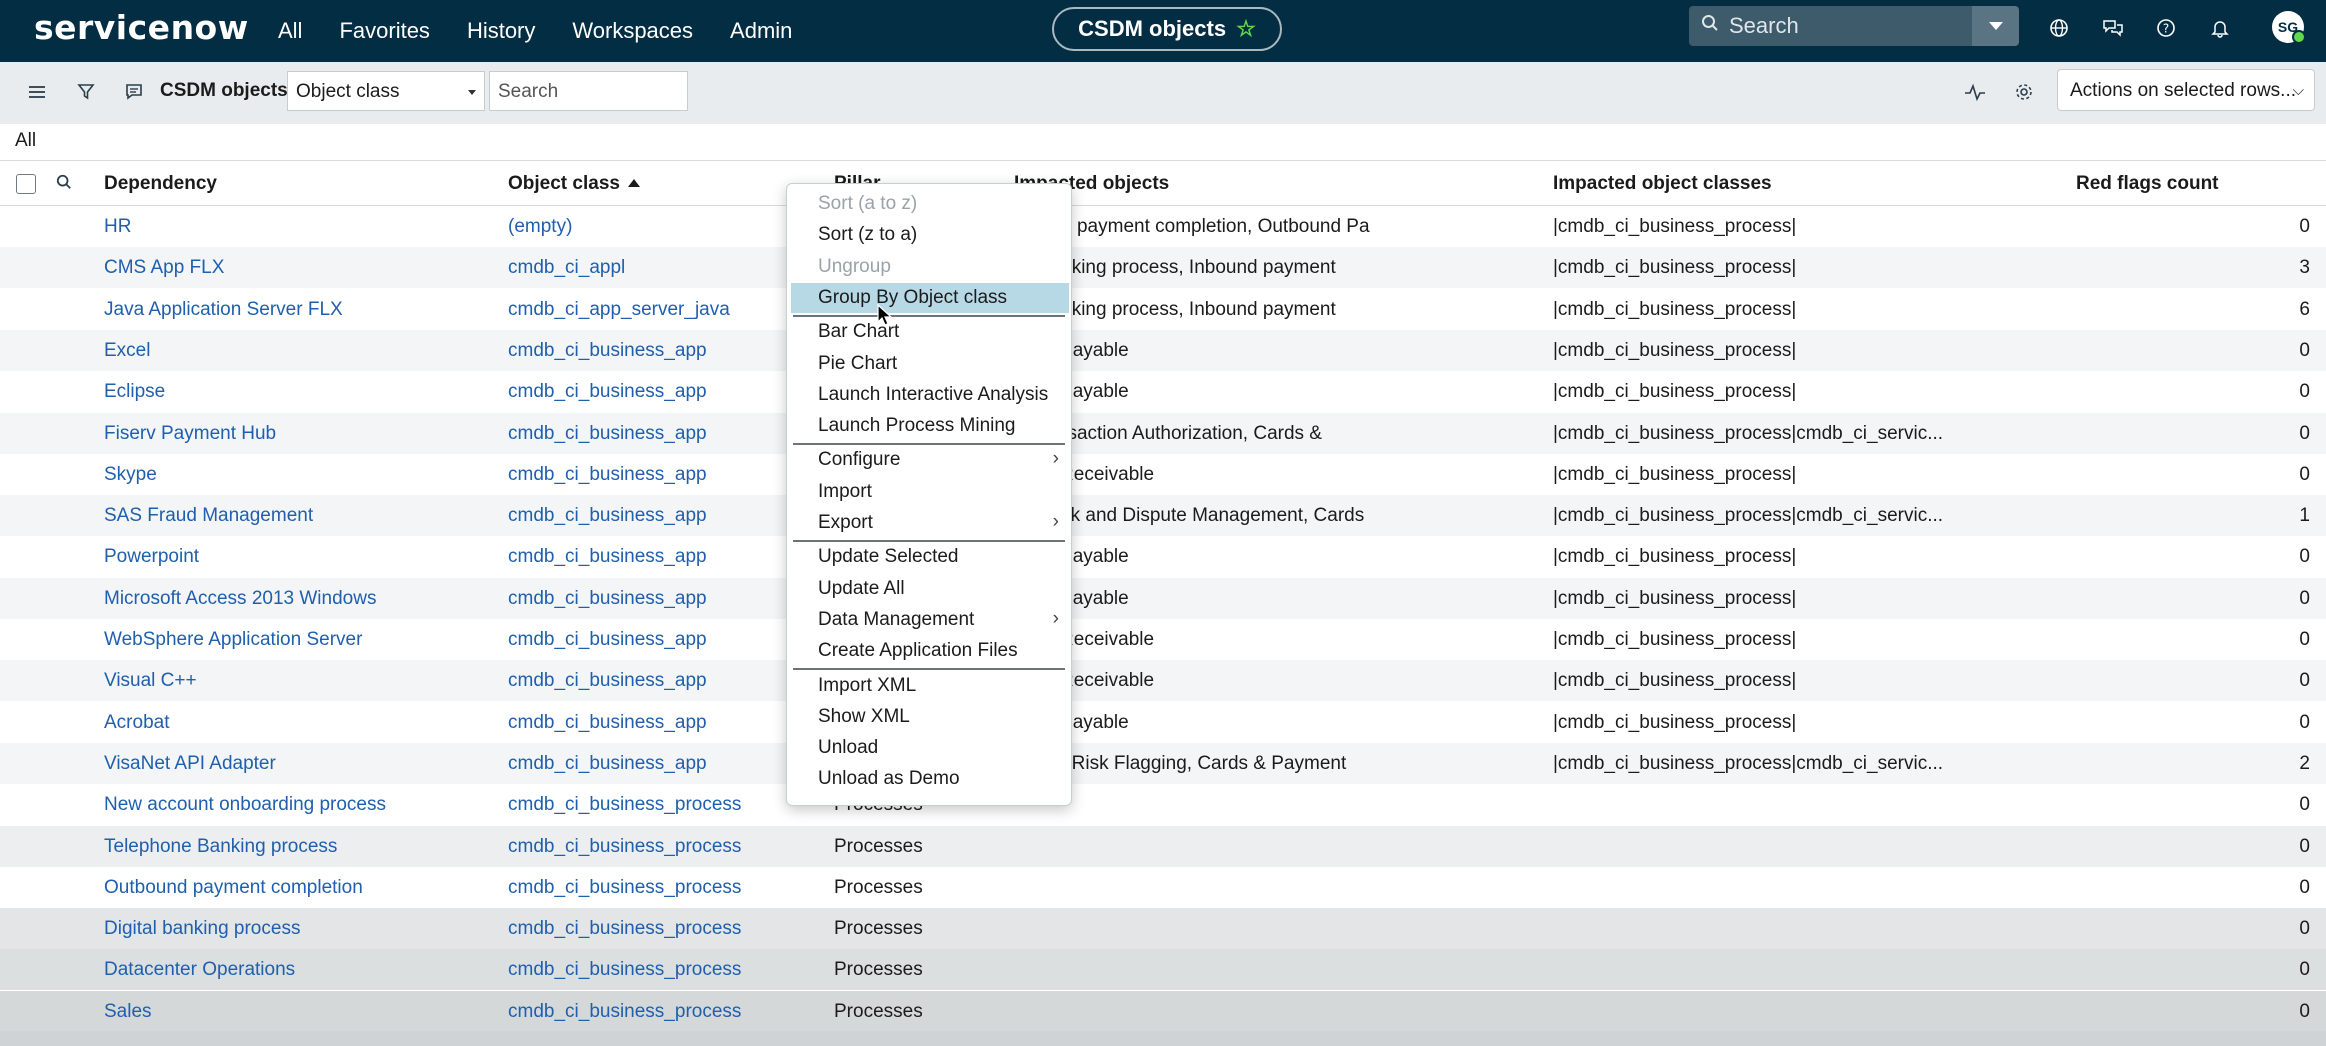 The image size is (2326, 1046). I want to click on cell-dependency: Skype, so click(299, 475).